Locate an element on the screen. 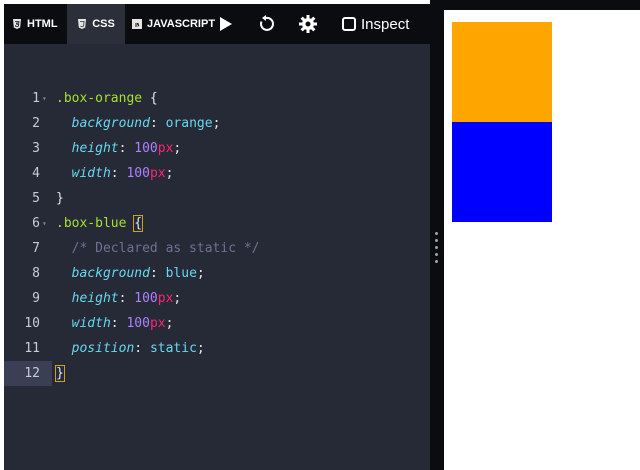  line-number: 12 is located at coordinates (32, 373).